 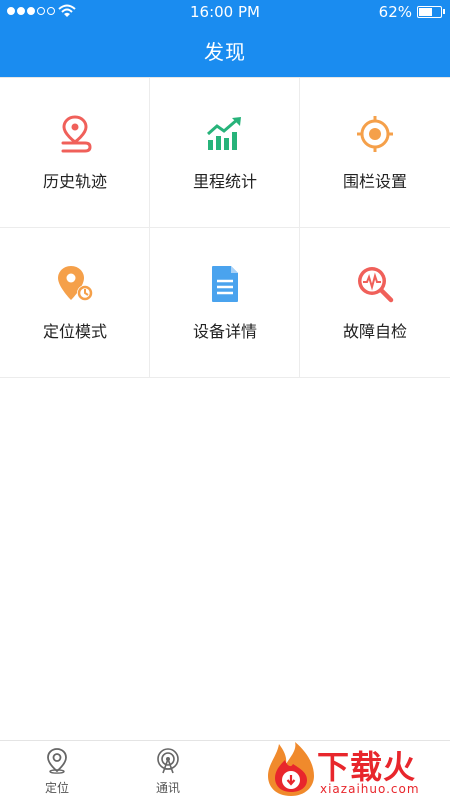 What do you see at coordinates (444, 11) in the screenshot?
I see `battery-cap` at bounding box center [444, 11].